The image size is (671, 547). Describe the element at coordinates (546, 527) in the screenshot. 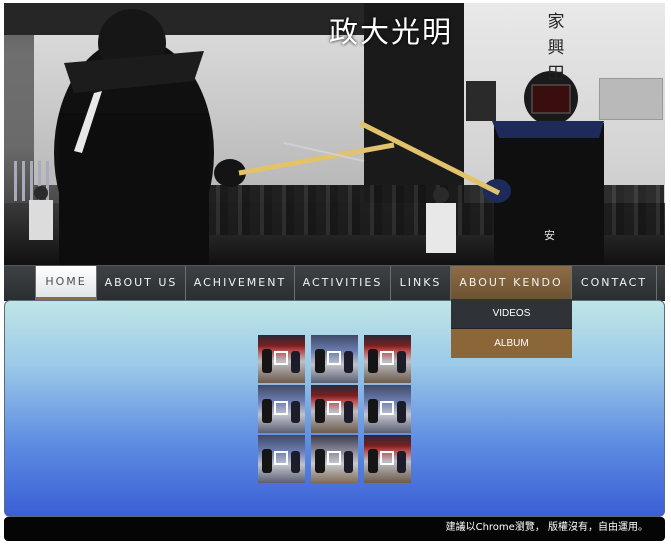

I see `footer-text: 建議以Chrome瀏覽， 版權沒有，自由運用。` at that location.